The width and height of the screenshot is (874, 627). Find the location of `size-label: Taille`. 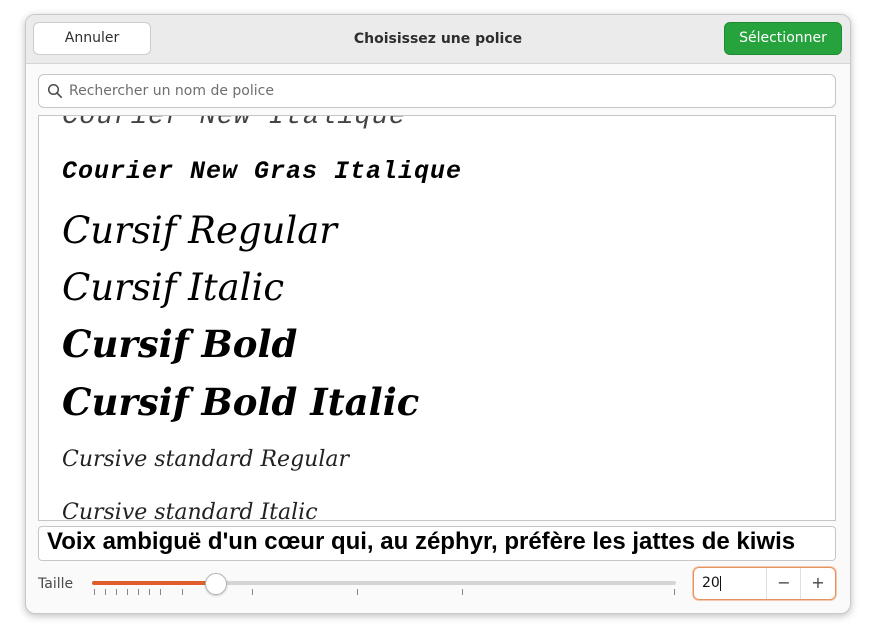

size-label: Taille is located at coordinates (56, 584).